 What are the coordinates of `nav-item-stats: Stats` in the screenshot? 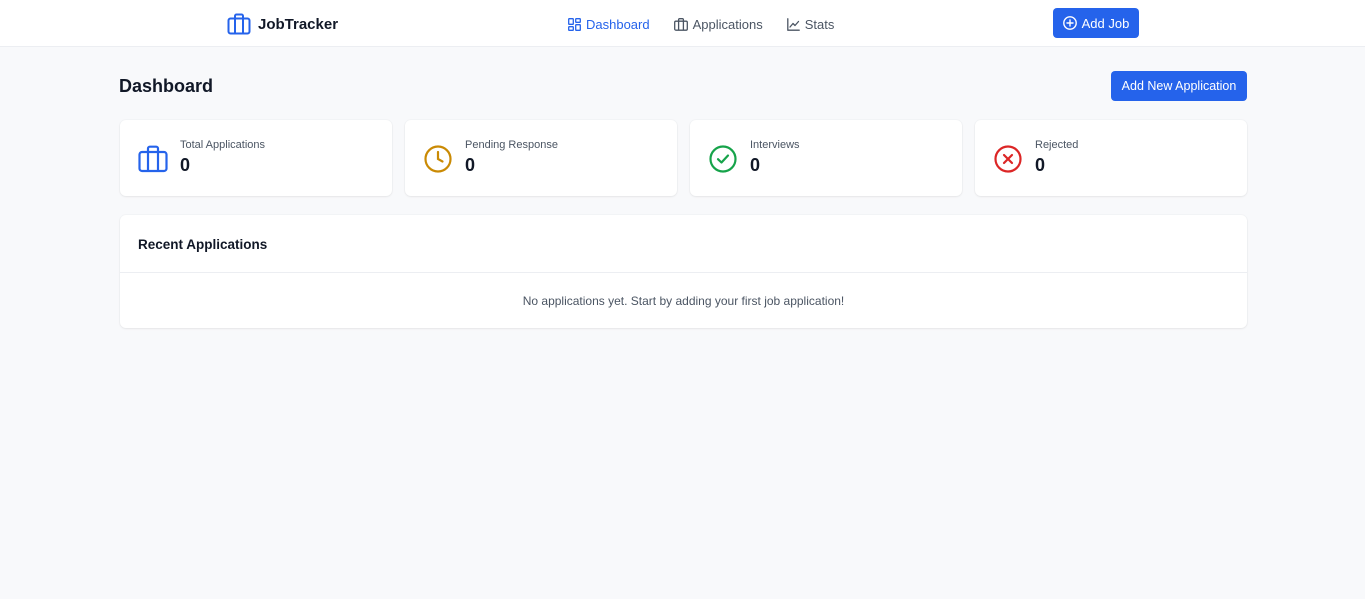 It's located at (810, 24).